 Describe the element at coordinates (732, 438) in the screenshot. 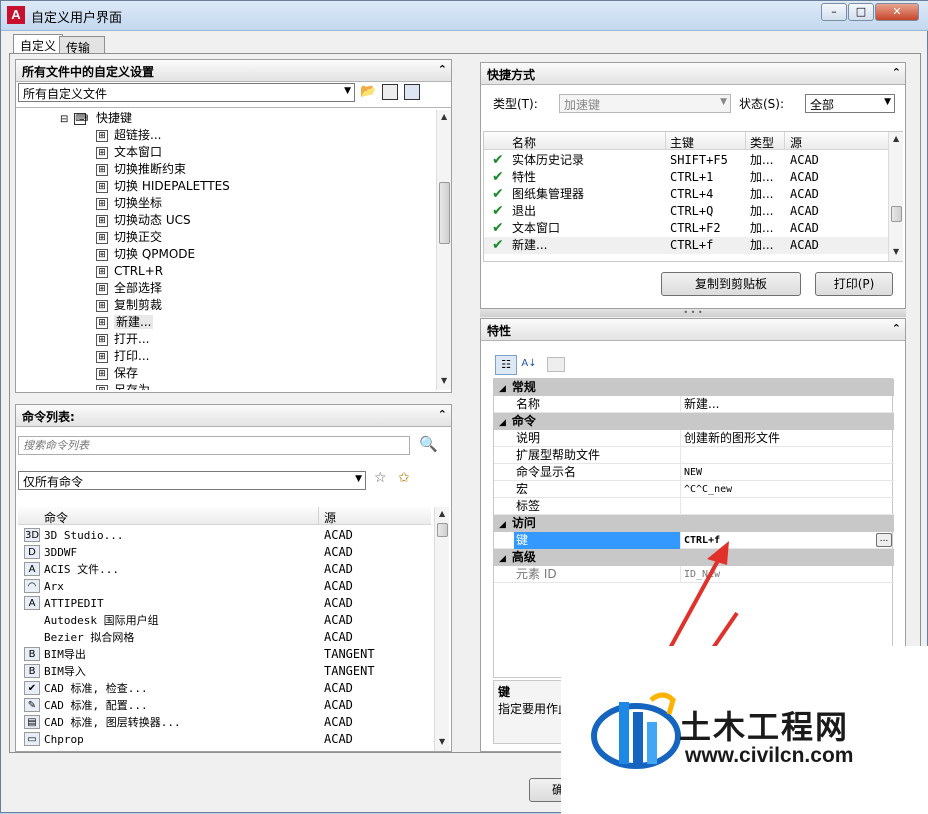

I see `property-value: 创建新的图形文件` at that location.